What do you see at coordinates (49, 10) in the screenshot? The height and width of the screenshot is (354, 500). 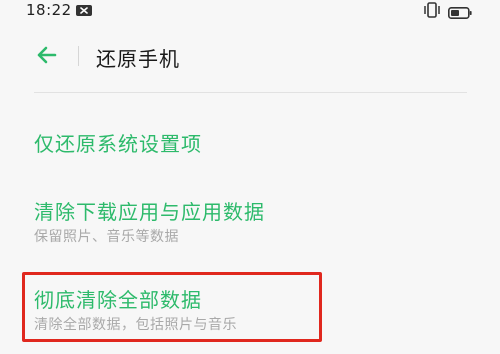 I see `status-time: 18:22` at bounding box center [49, 10].